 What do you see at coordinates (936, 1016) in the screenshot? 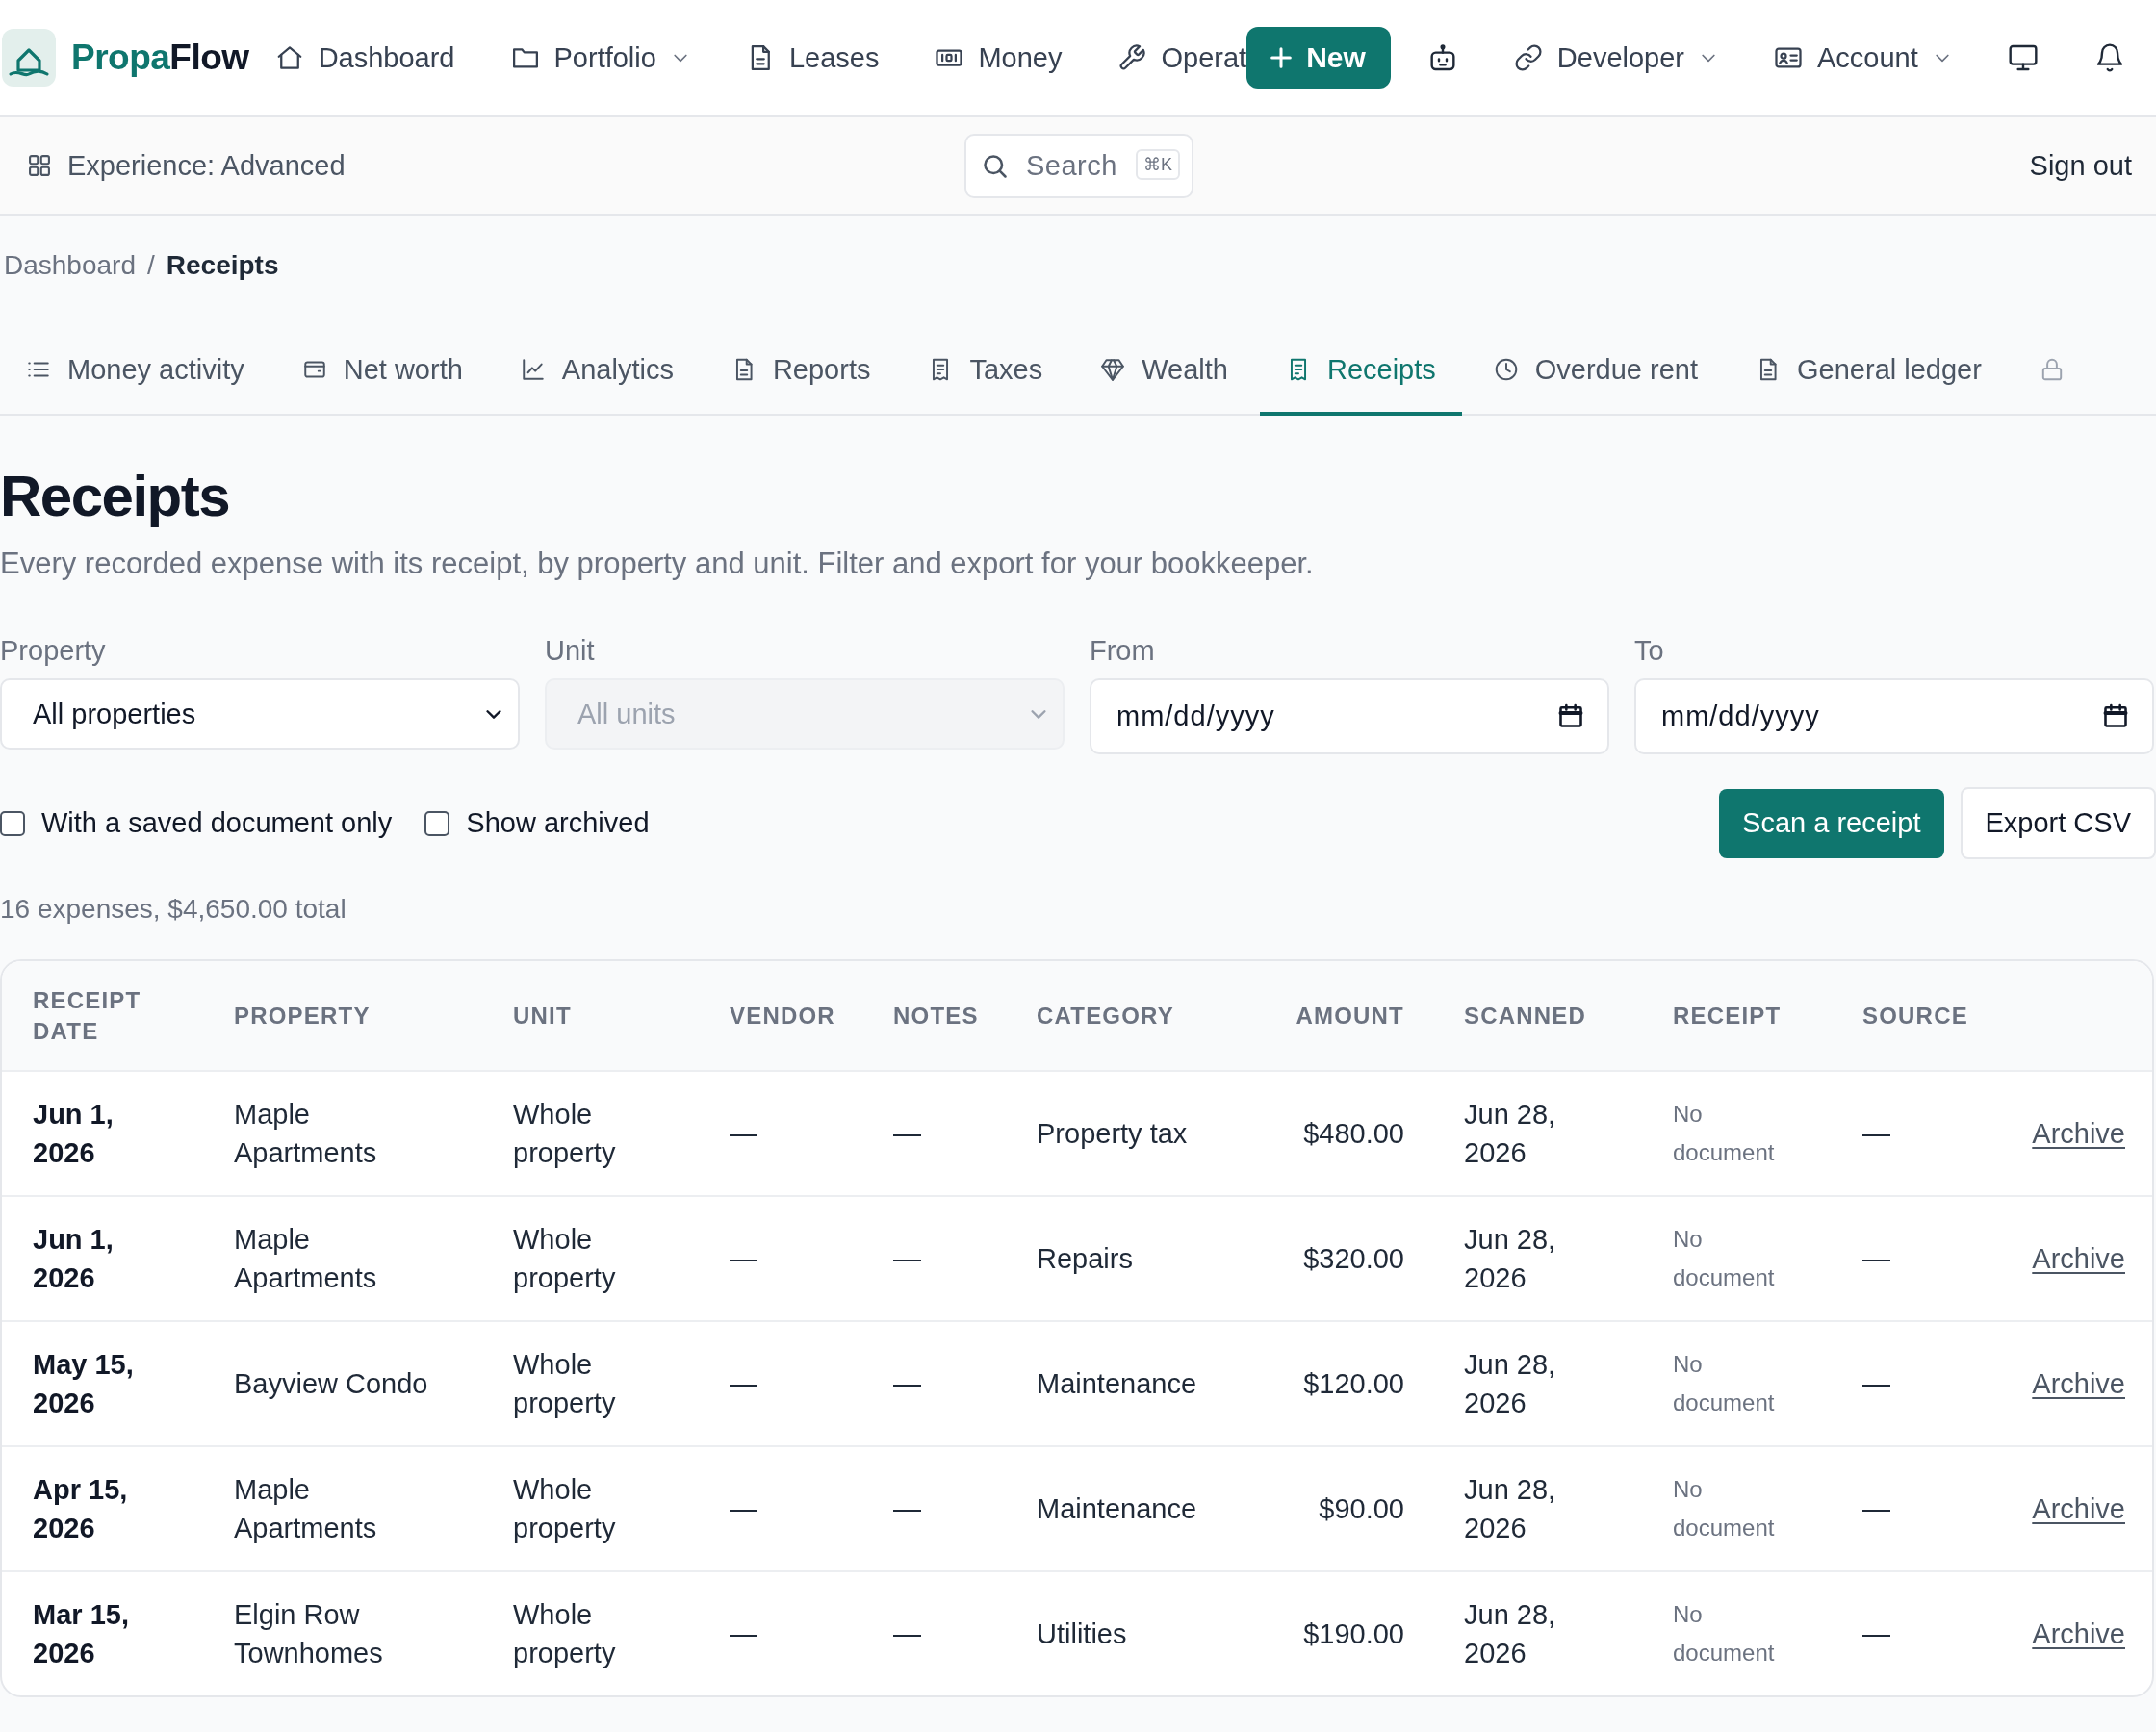
I see `column-header: NOTES` at bounding box center [936, 1016].